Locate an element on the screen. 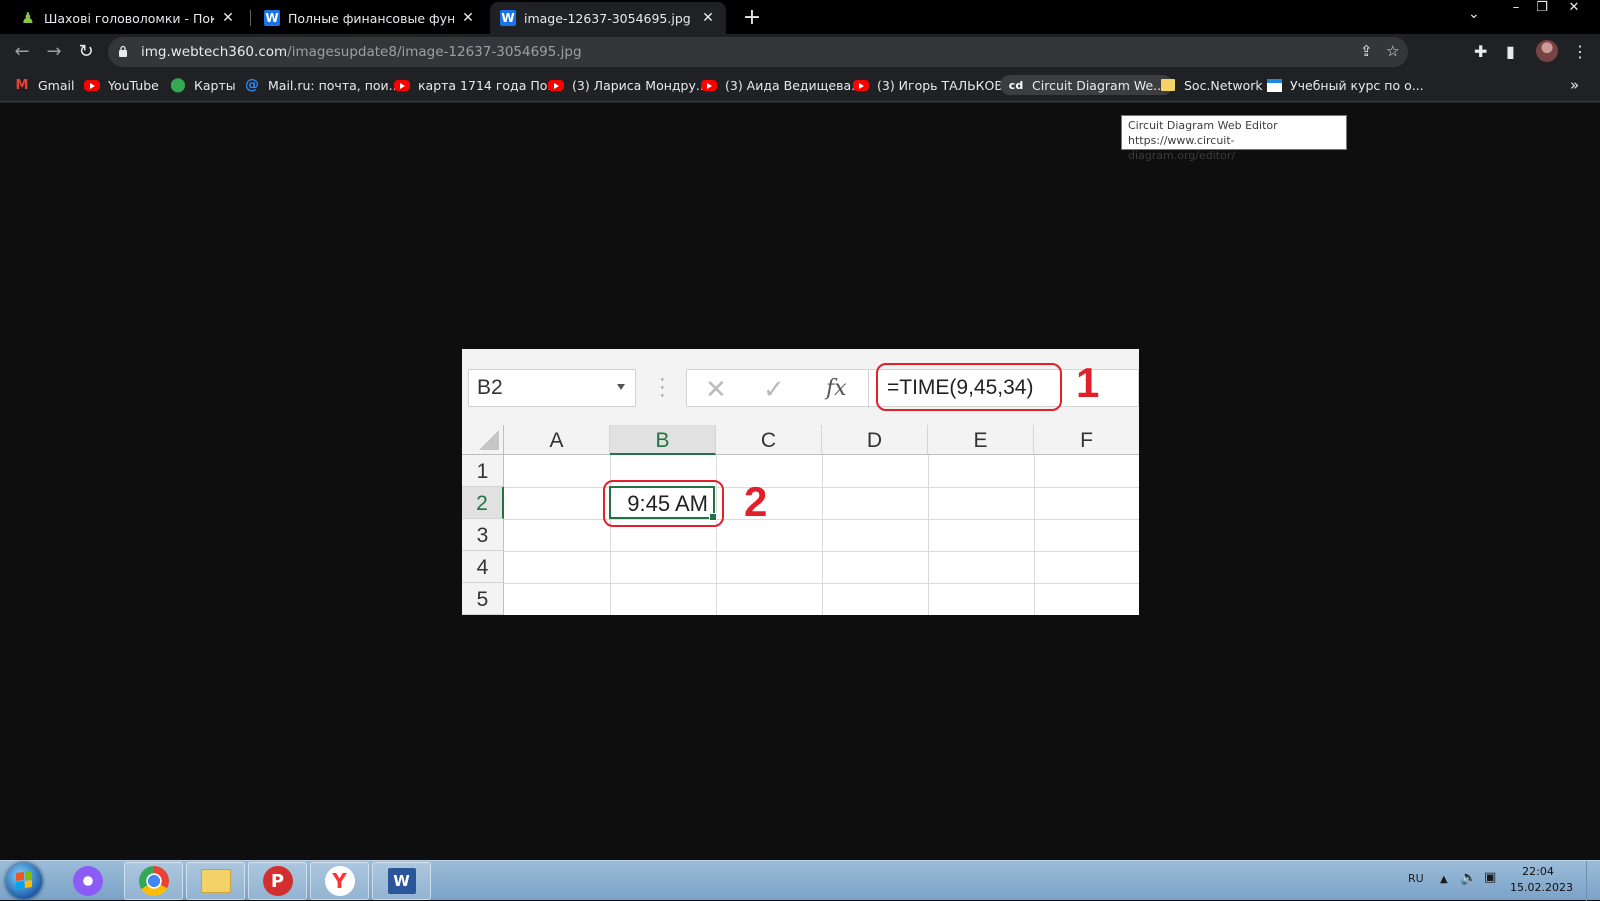 This screenshot has height=901, width=1600. taskbar-word: W is located at coordinates (401, 881).